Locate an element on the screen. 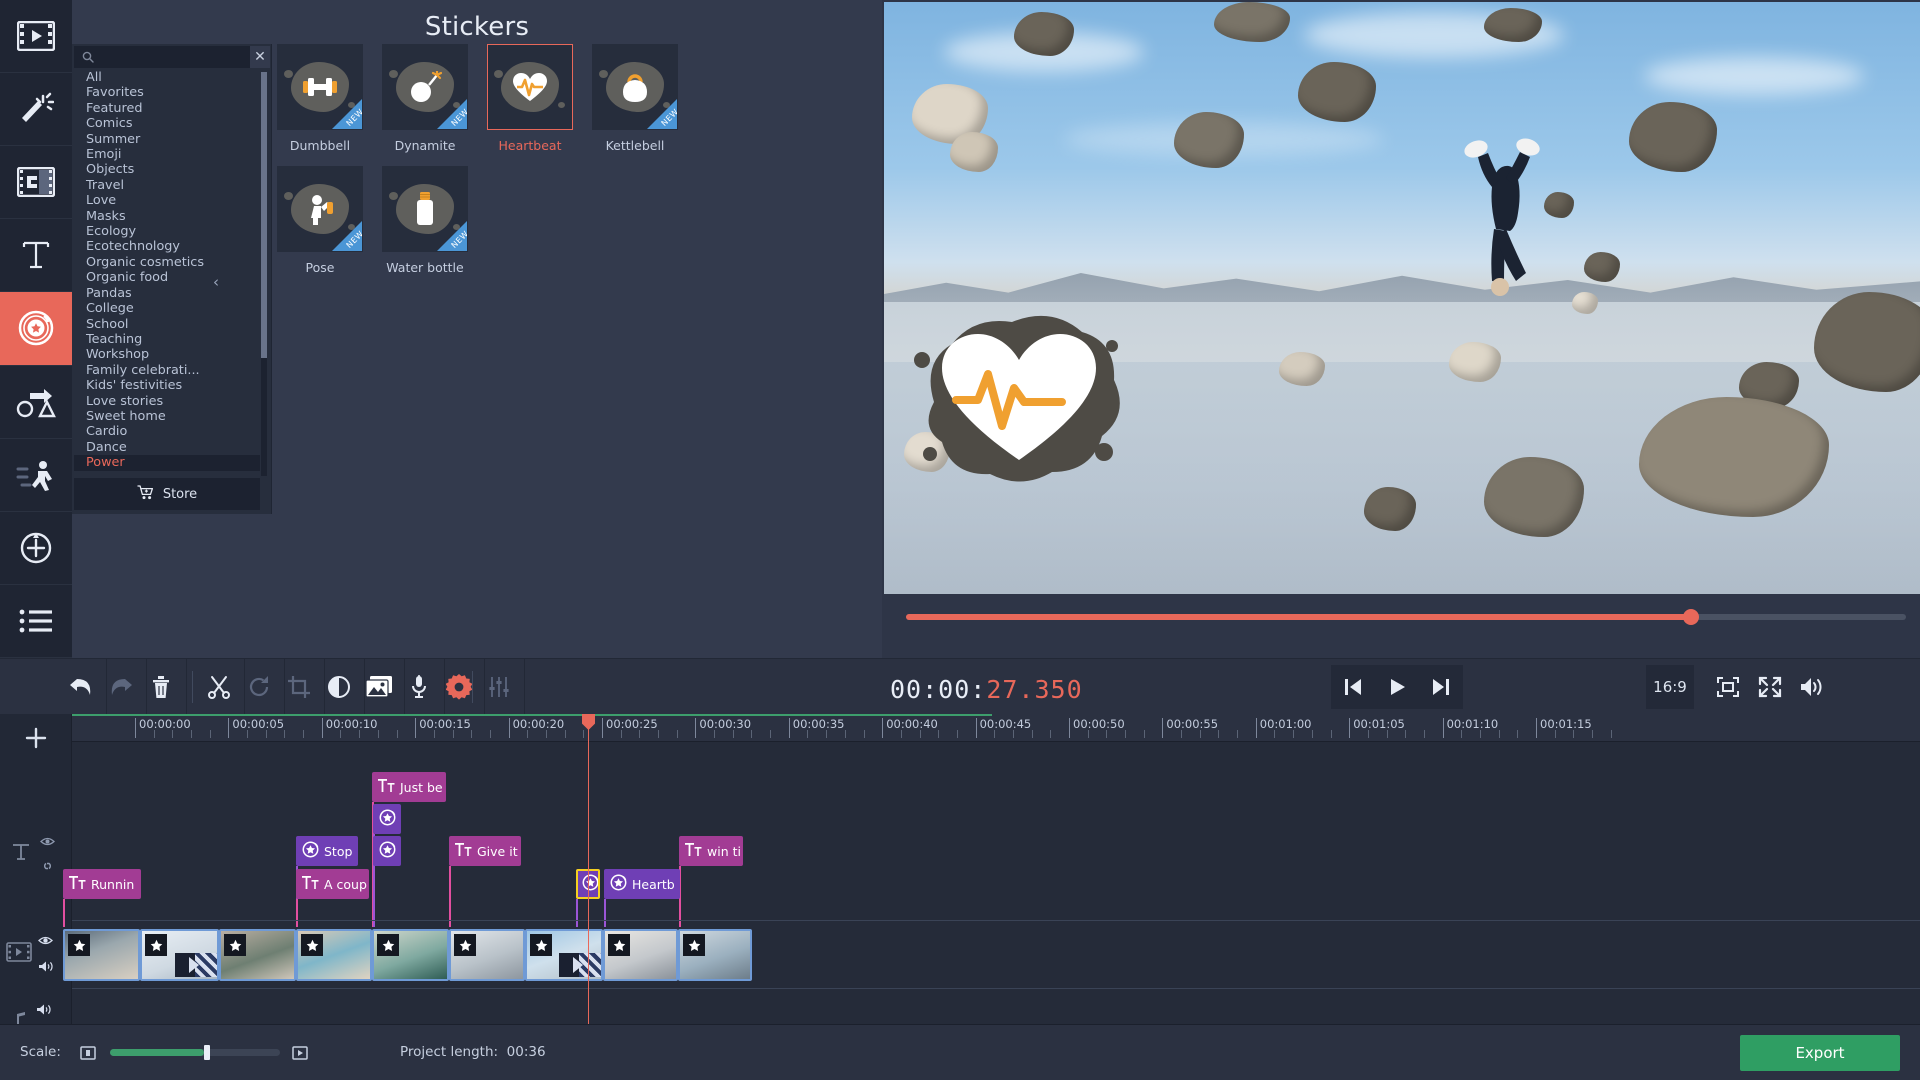  rail-item-filters is located at coordinates (36, 110).